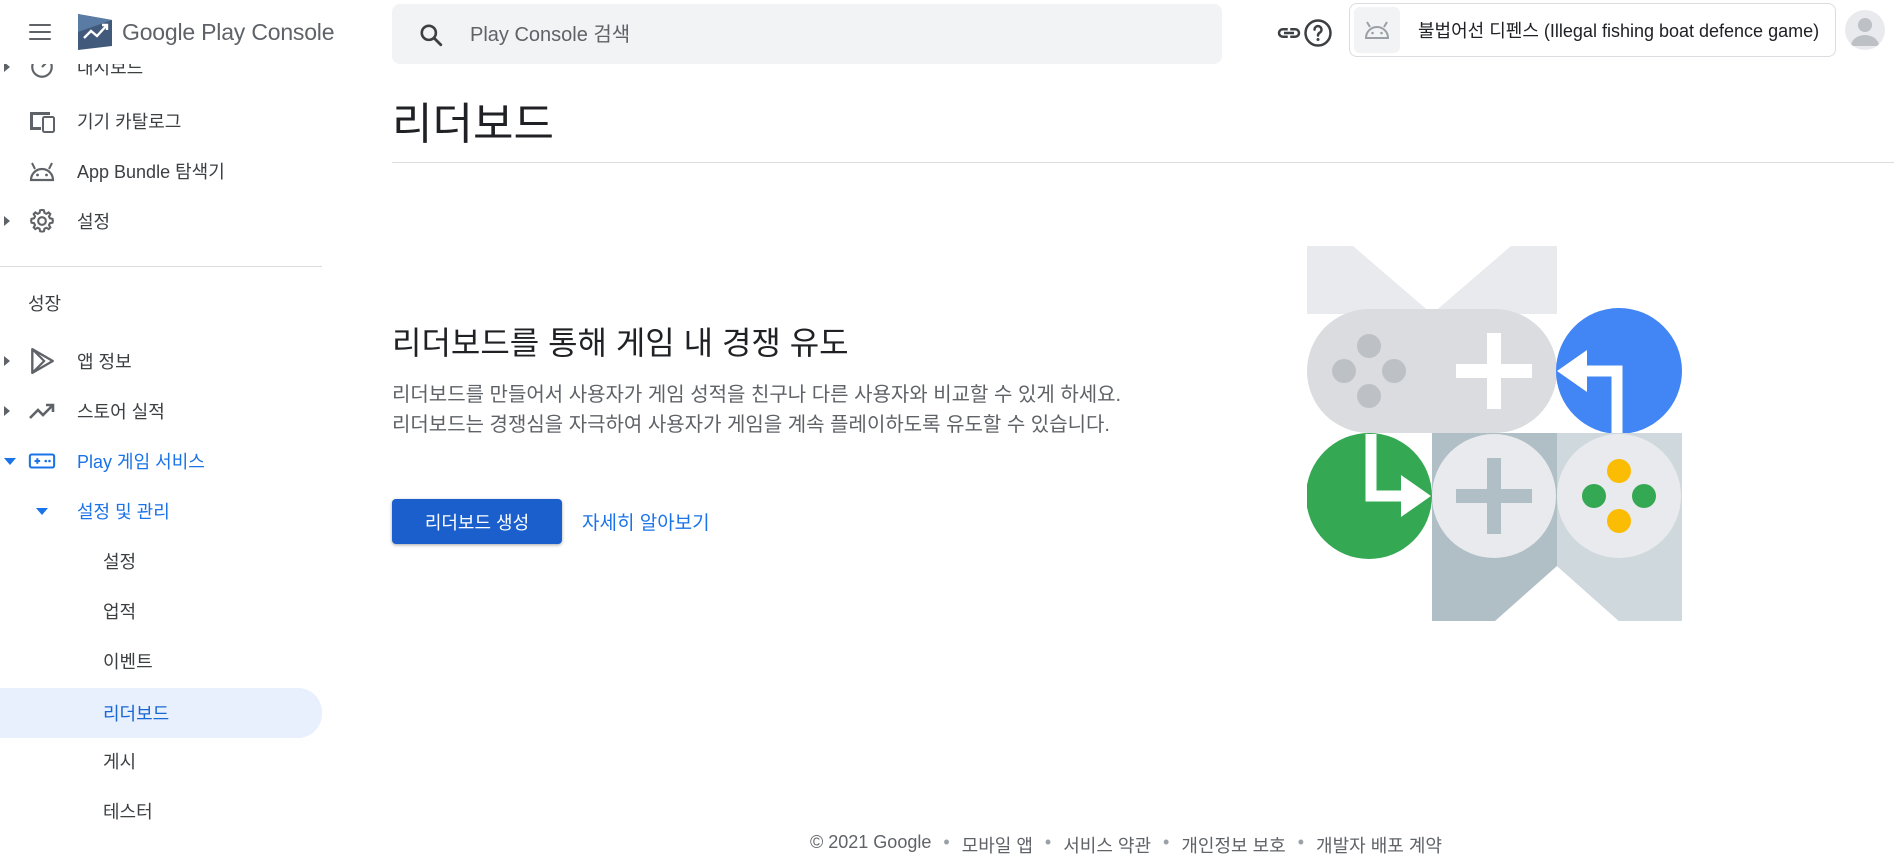 The height and width of the screenshot is (858, 1894). I want to click on sidebar-item-device-catalog: 기기 카탈로그, so click(161, 121).